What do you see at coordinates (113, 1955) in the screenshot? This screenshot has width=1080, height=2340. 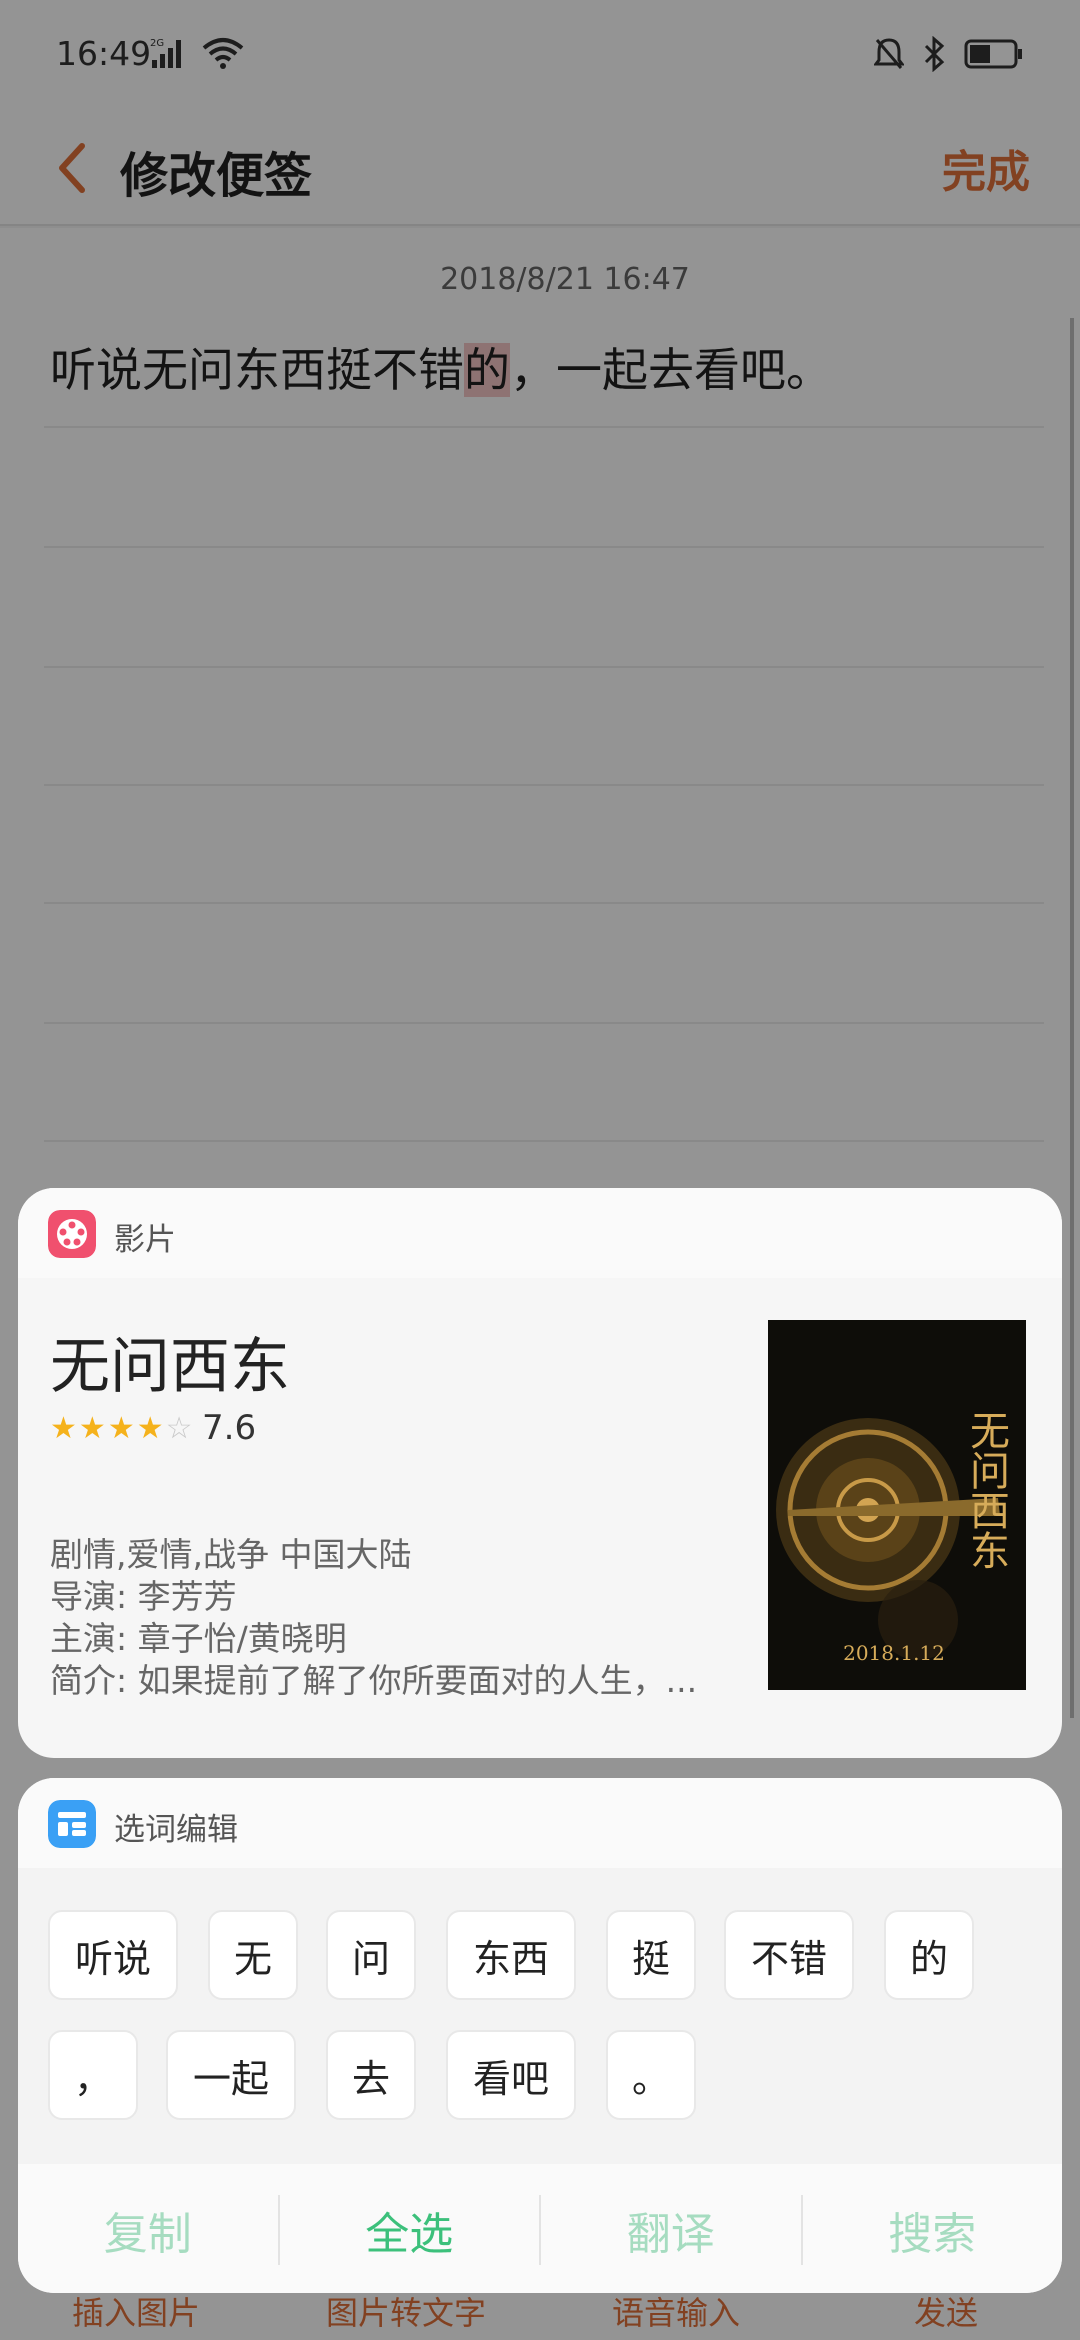 I see `word-chip: 听说` at bounding box center [113, 1955].